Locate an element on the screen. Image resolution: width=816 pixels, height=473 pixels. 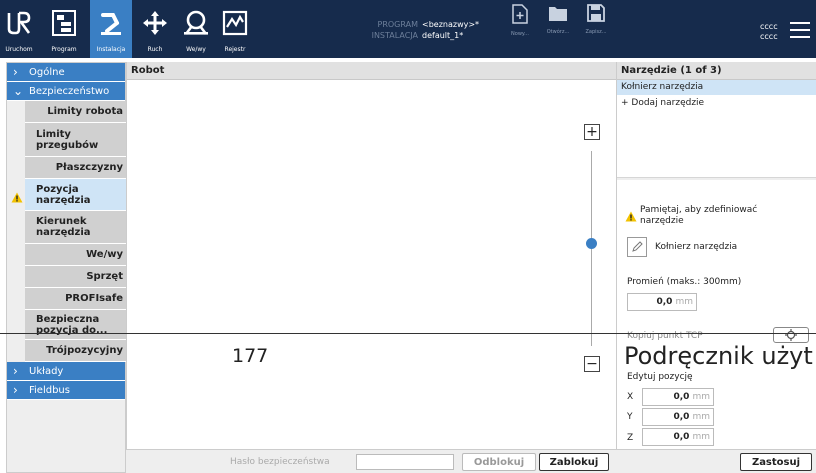
nav-item-io: We/wy is located at coordinates (76, 255).